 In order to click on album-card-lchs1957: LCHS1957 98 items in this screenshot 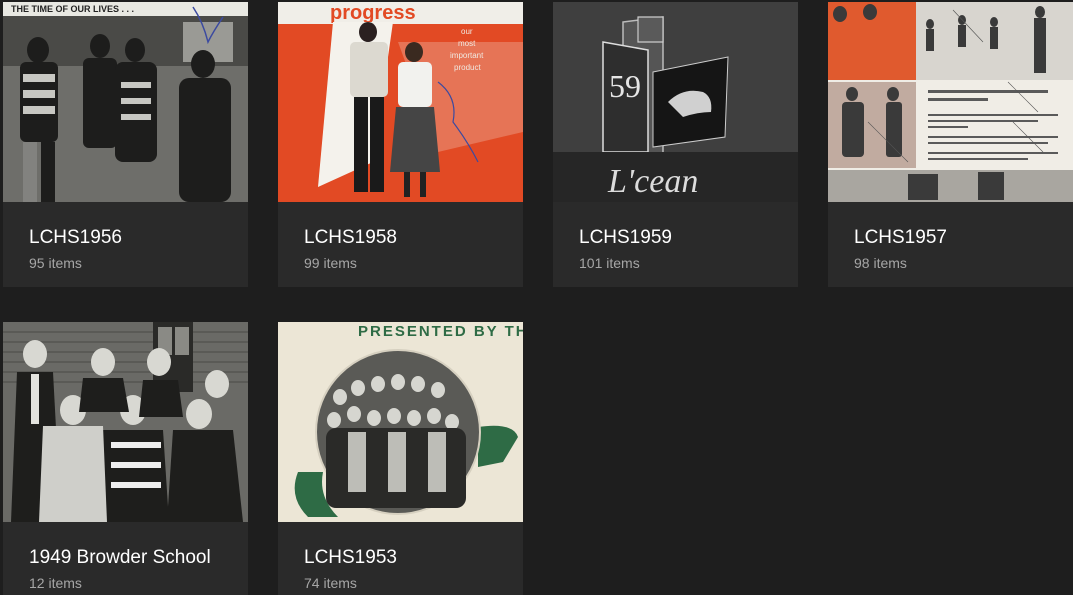, I will do `click(950, 144)`.